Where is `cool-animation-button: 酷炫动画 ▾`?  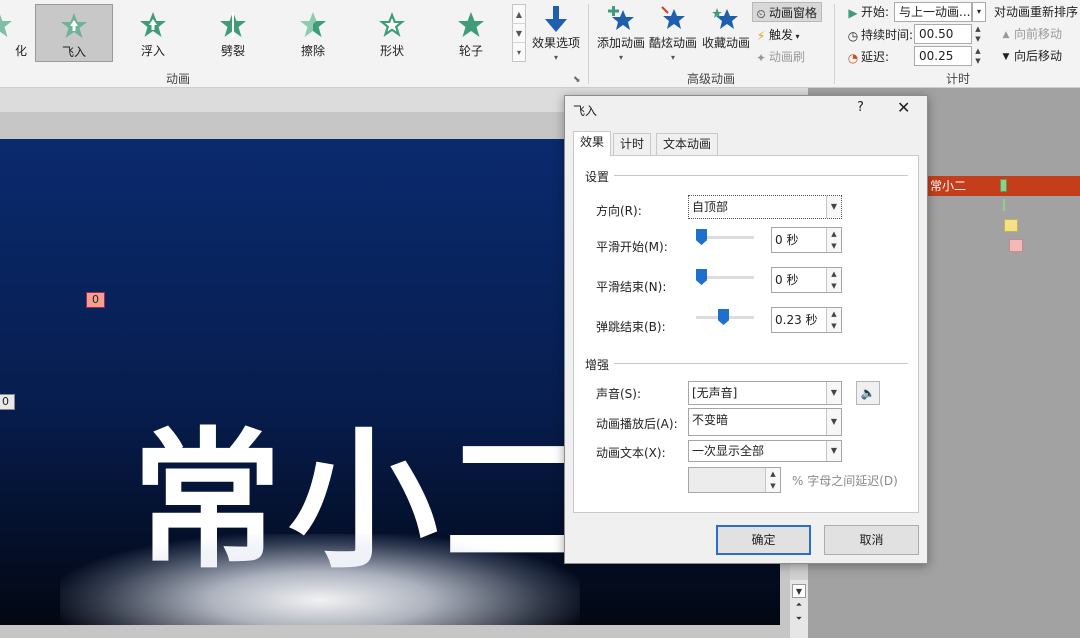
cool-animation-button: 酷炫动画 ▾ is located at coordinates (673, 33).